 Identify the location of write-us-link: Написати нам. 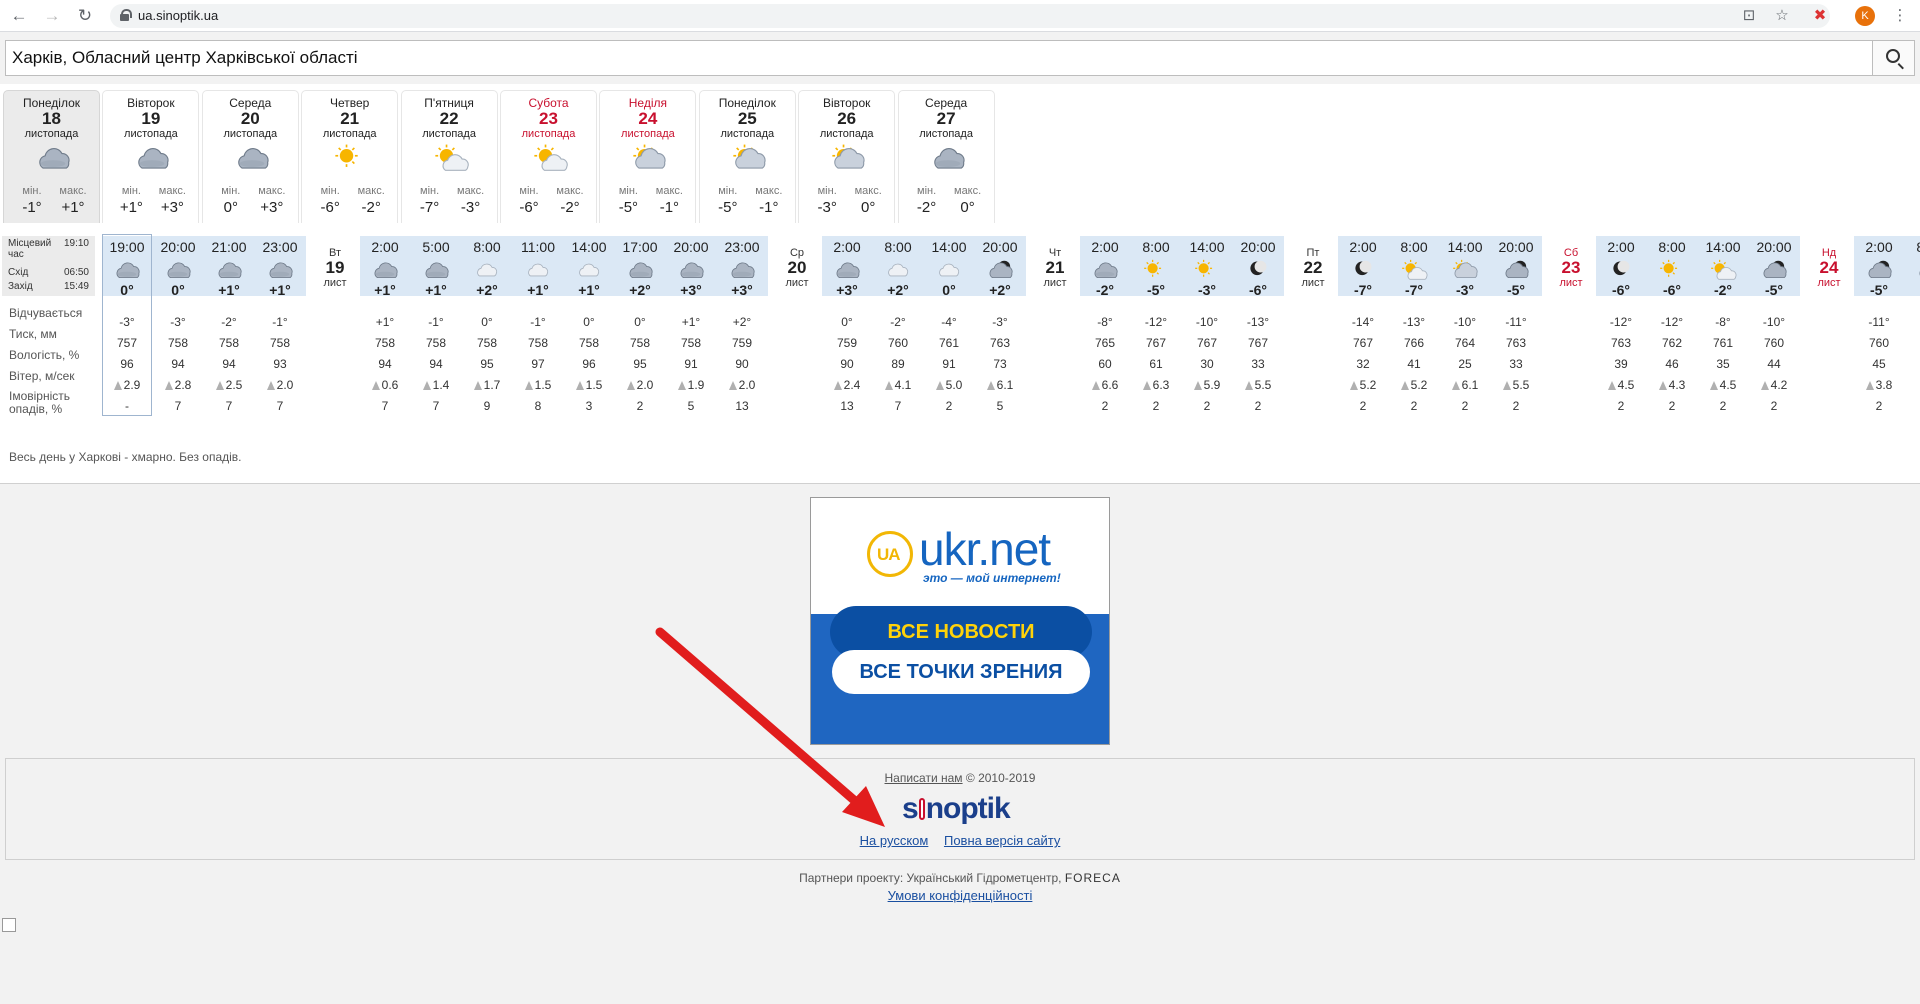
(924, 778).